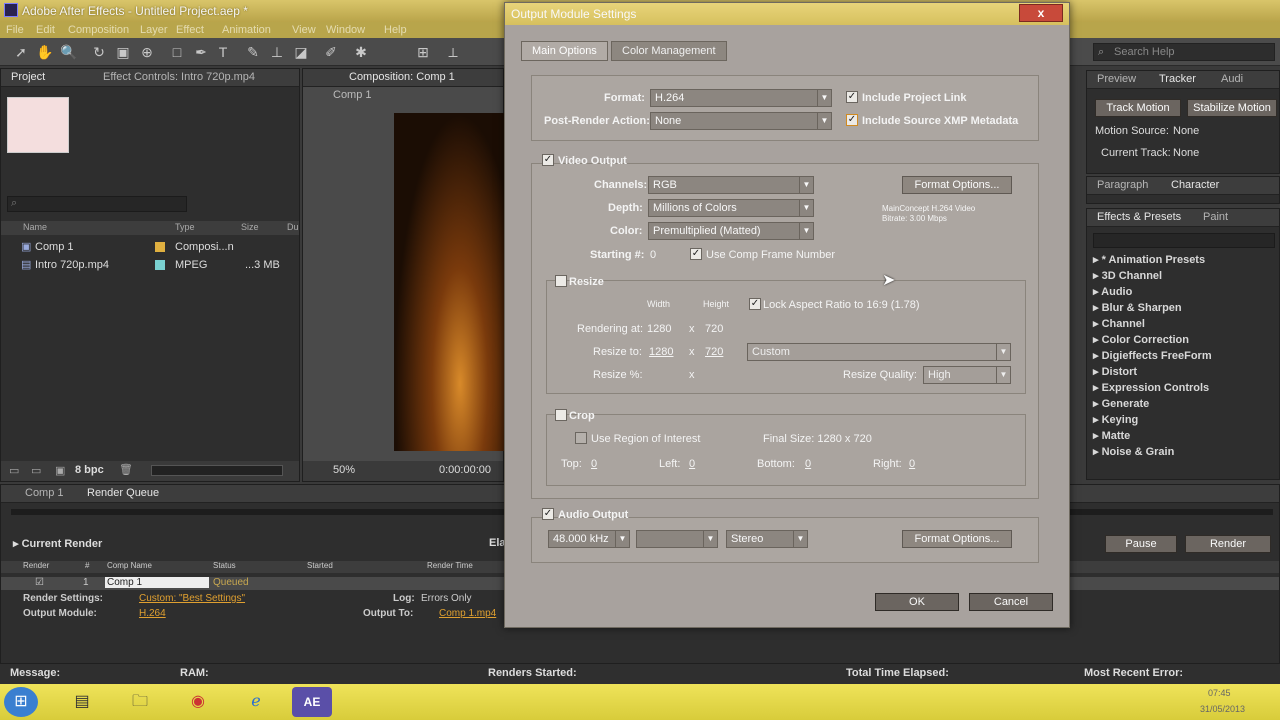 The width and height of the screenshot is (1280, 720). Describe the element at coordinates (293, 227) in the screenshot. I see `column-duration: Du` at that location.